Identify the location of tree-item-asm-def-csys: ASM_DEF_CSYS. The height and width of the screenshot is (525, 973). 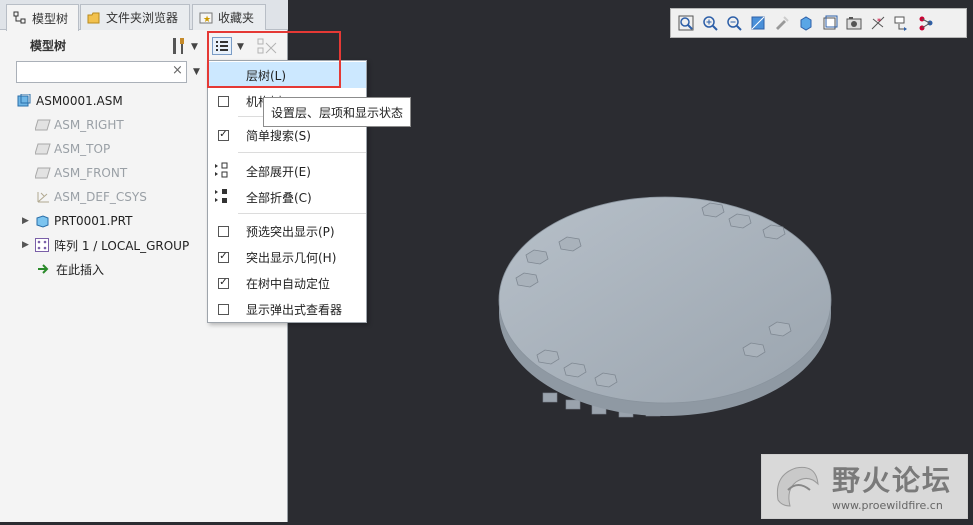
(91, 197).